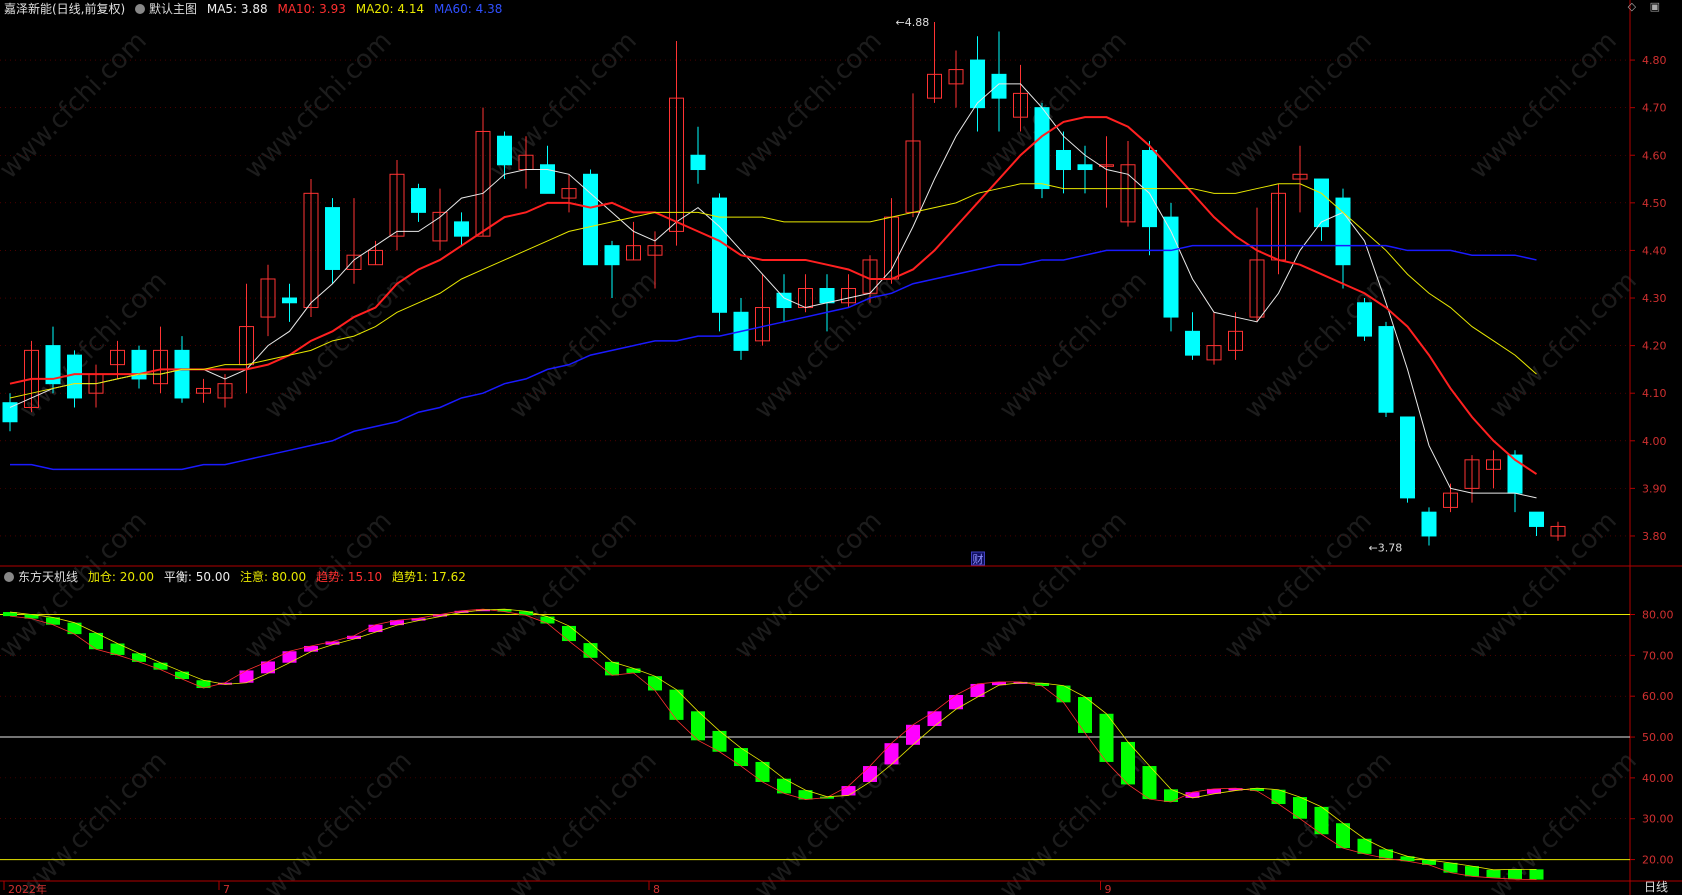 Image resolution: width=1682 pixels, height=895 pixels. Describe the element at coordinates (1654, 536) in the screenshot. I see `price-tick-label: 3.80` at that location.